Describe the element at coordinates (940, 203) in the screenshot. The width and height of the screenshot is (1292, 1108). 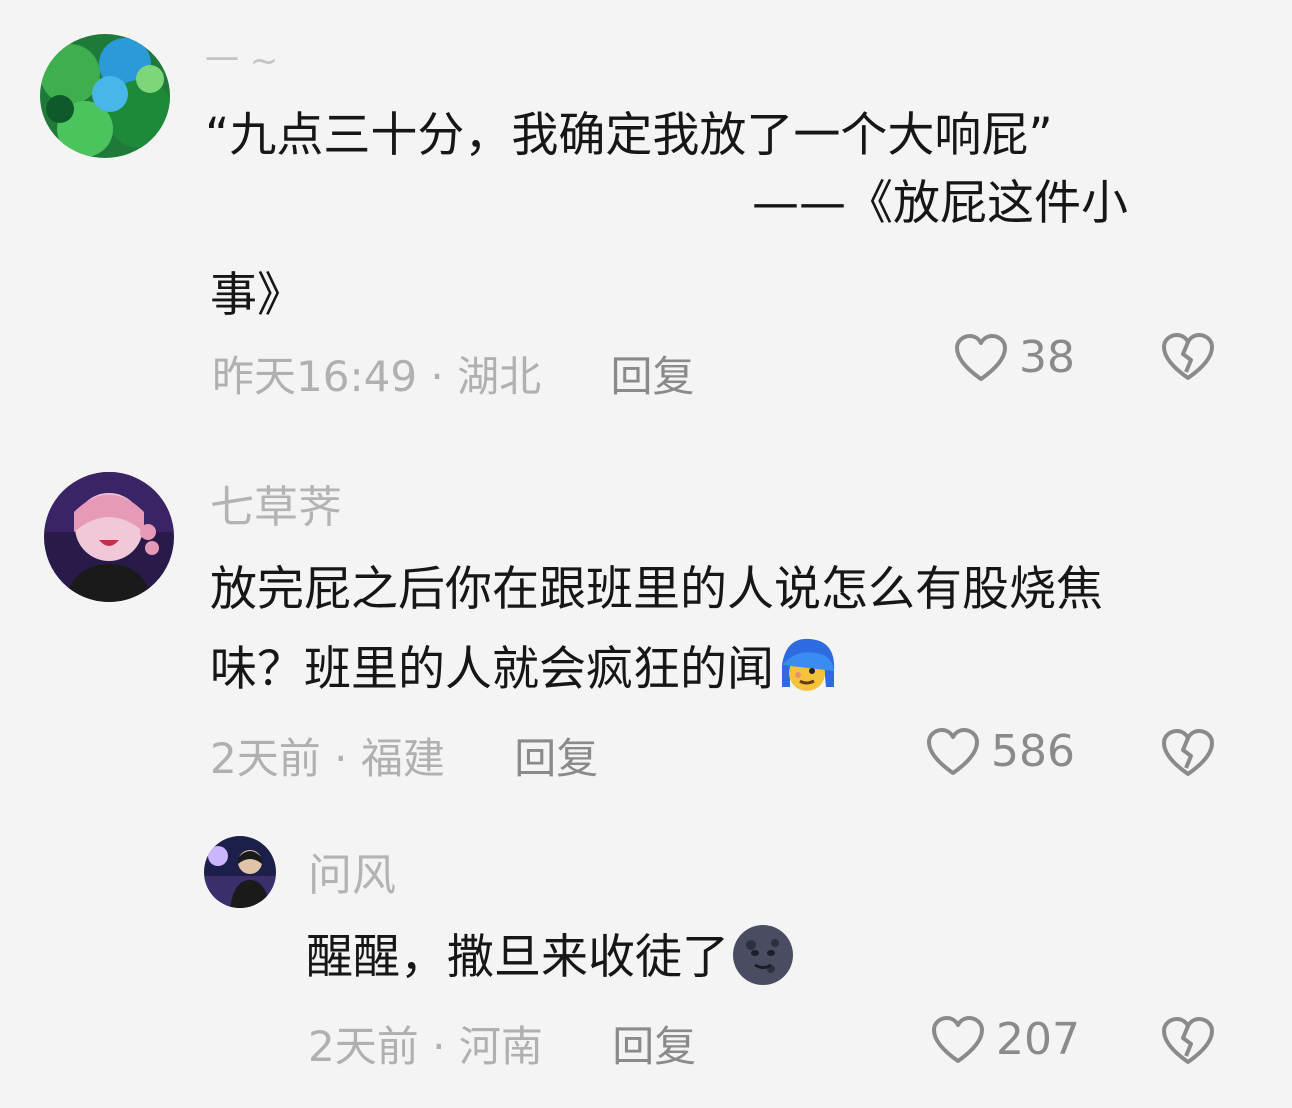
I see `comment-text-line-2: ——《放屁这件小` at that location.